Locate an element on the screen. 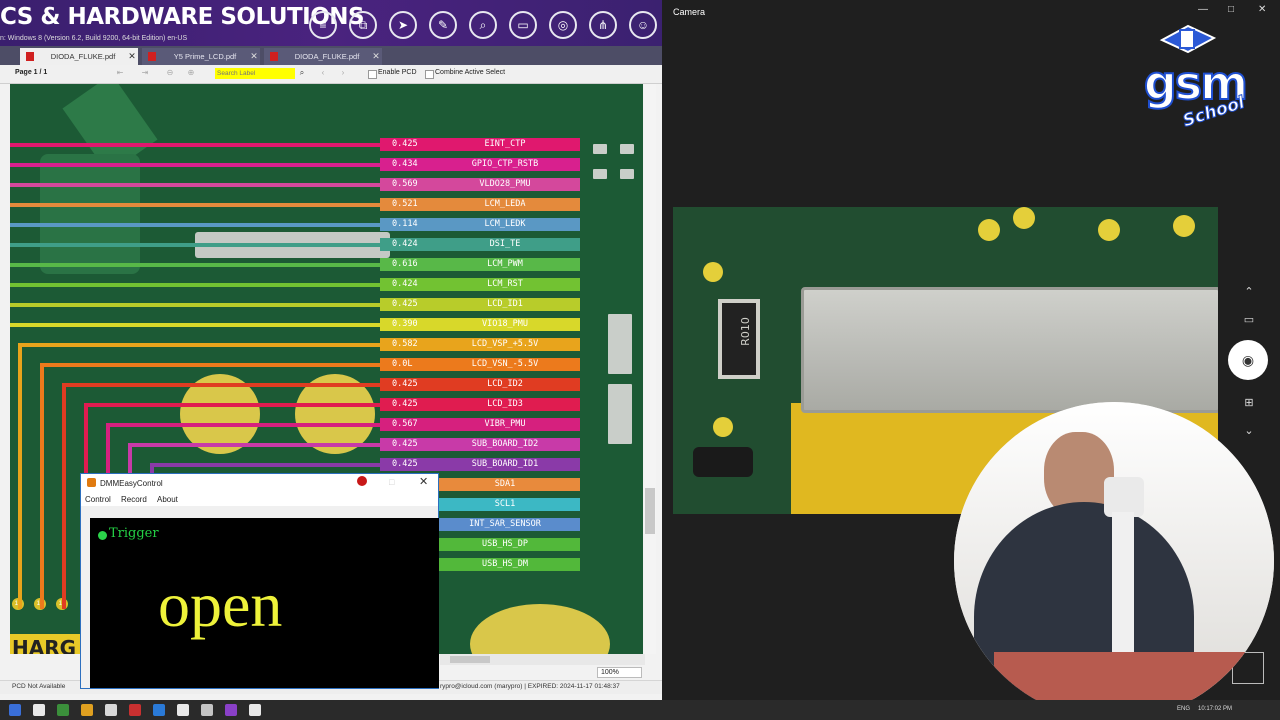  net-label-row: 0.434 GPIO_CTP_RSTB is located at coordinates (480, 164).